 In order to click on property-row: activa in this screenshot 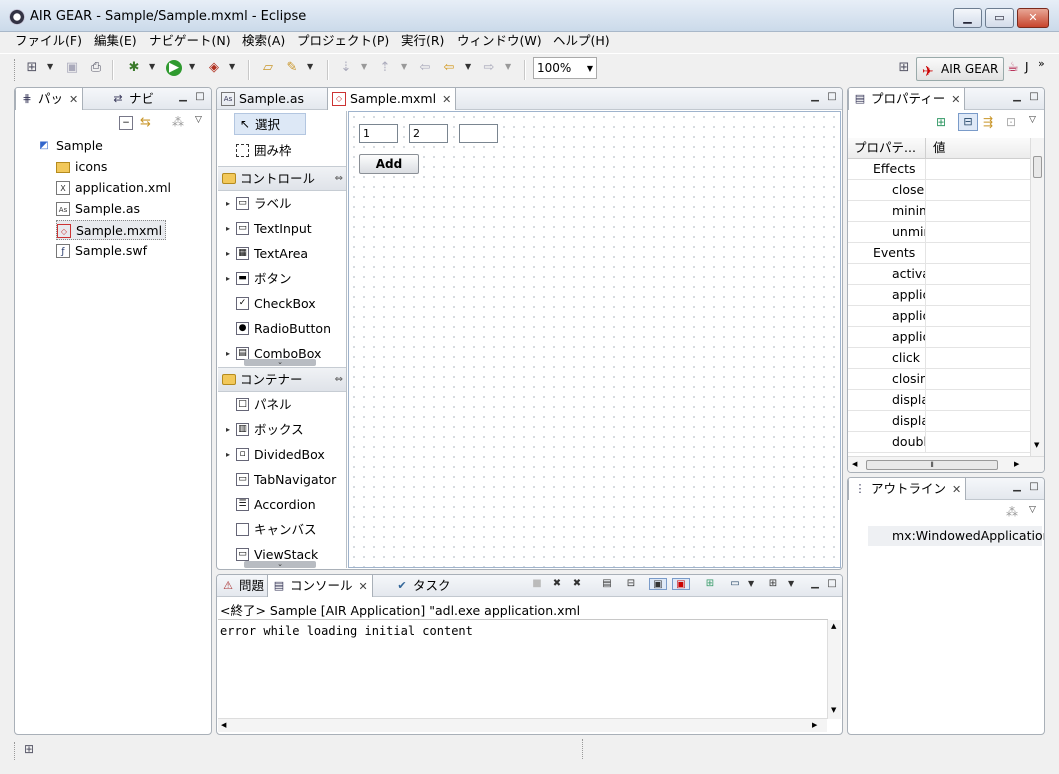, I will do `click(939, 274)`.